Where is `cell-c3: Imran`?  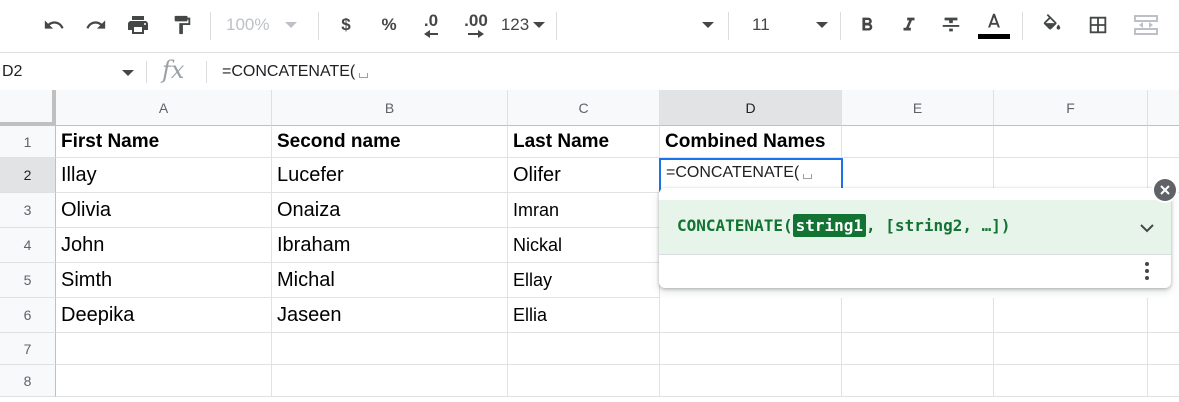 cell-c3: Imran is located at coordinates (584, 210).